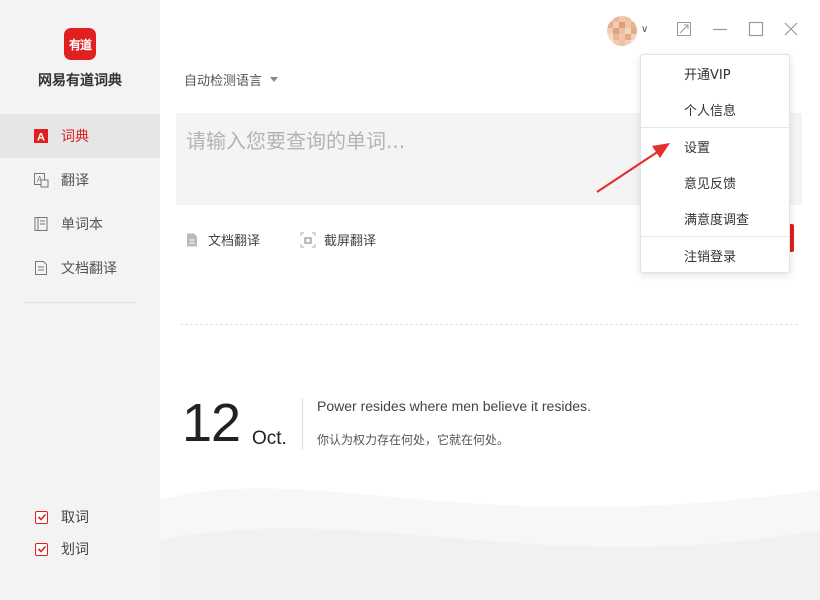  Describe the element at coordinates (489, 324) in the screenshot. I see `section-divider` at that location.